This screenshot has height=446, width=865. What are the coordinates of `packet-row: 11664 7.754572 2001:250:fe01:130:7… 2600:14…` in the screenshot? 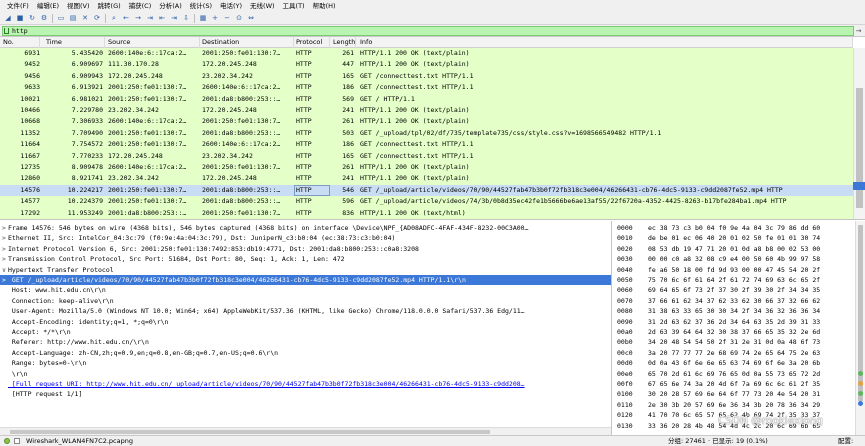 It's located at (426, 145).